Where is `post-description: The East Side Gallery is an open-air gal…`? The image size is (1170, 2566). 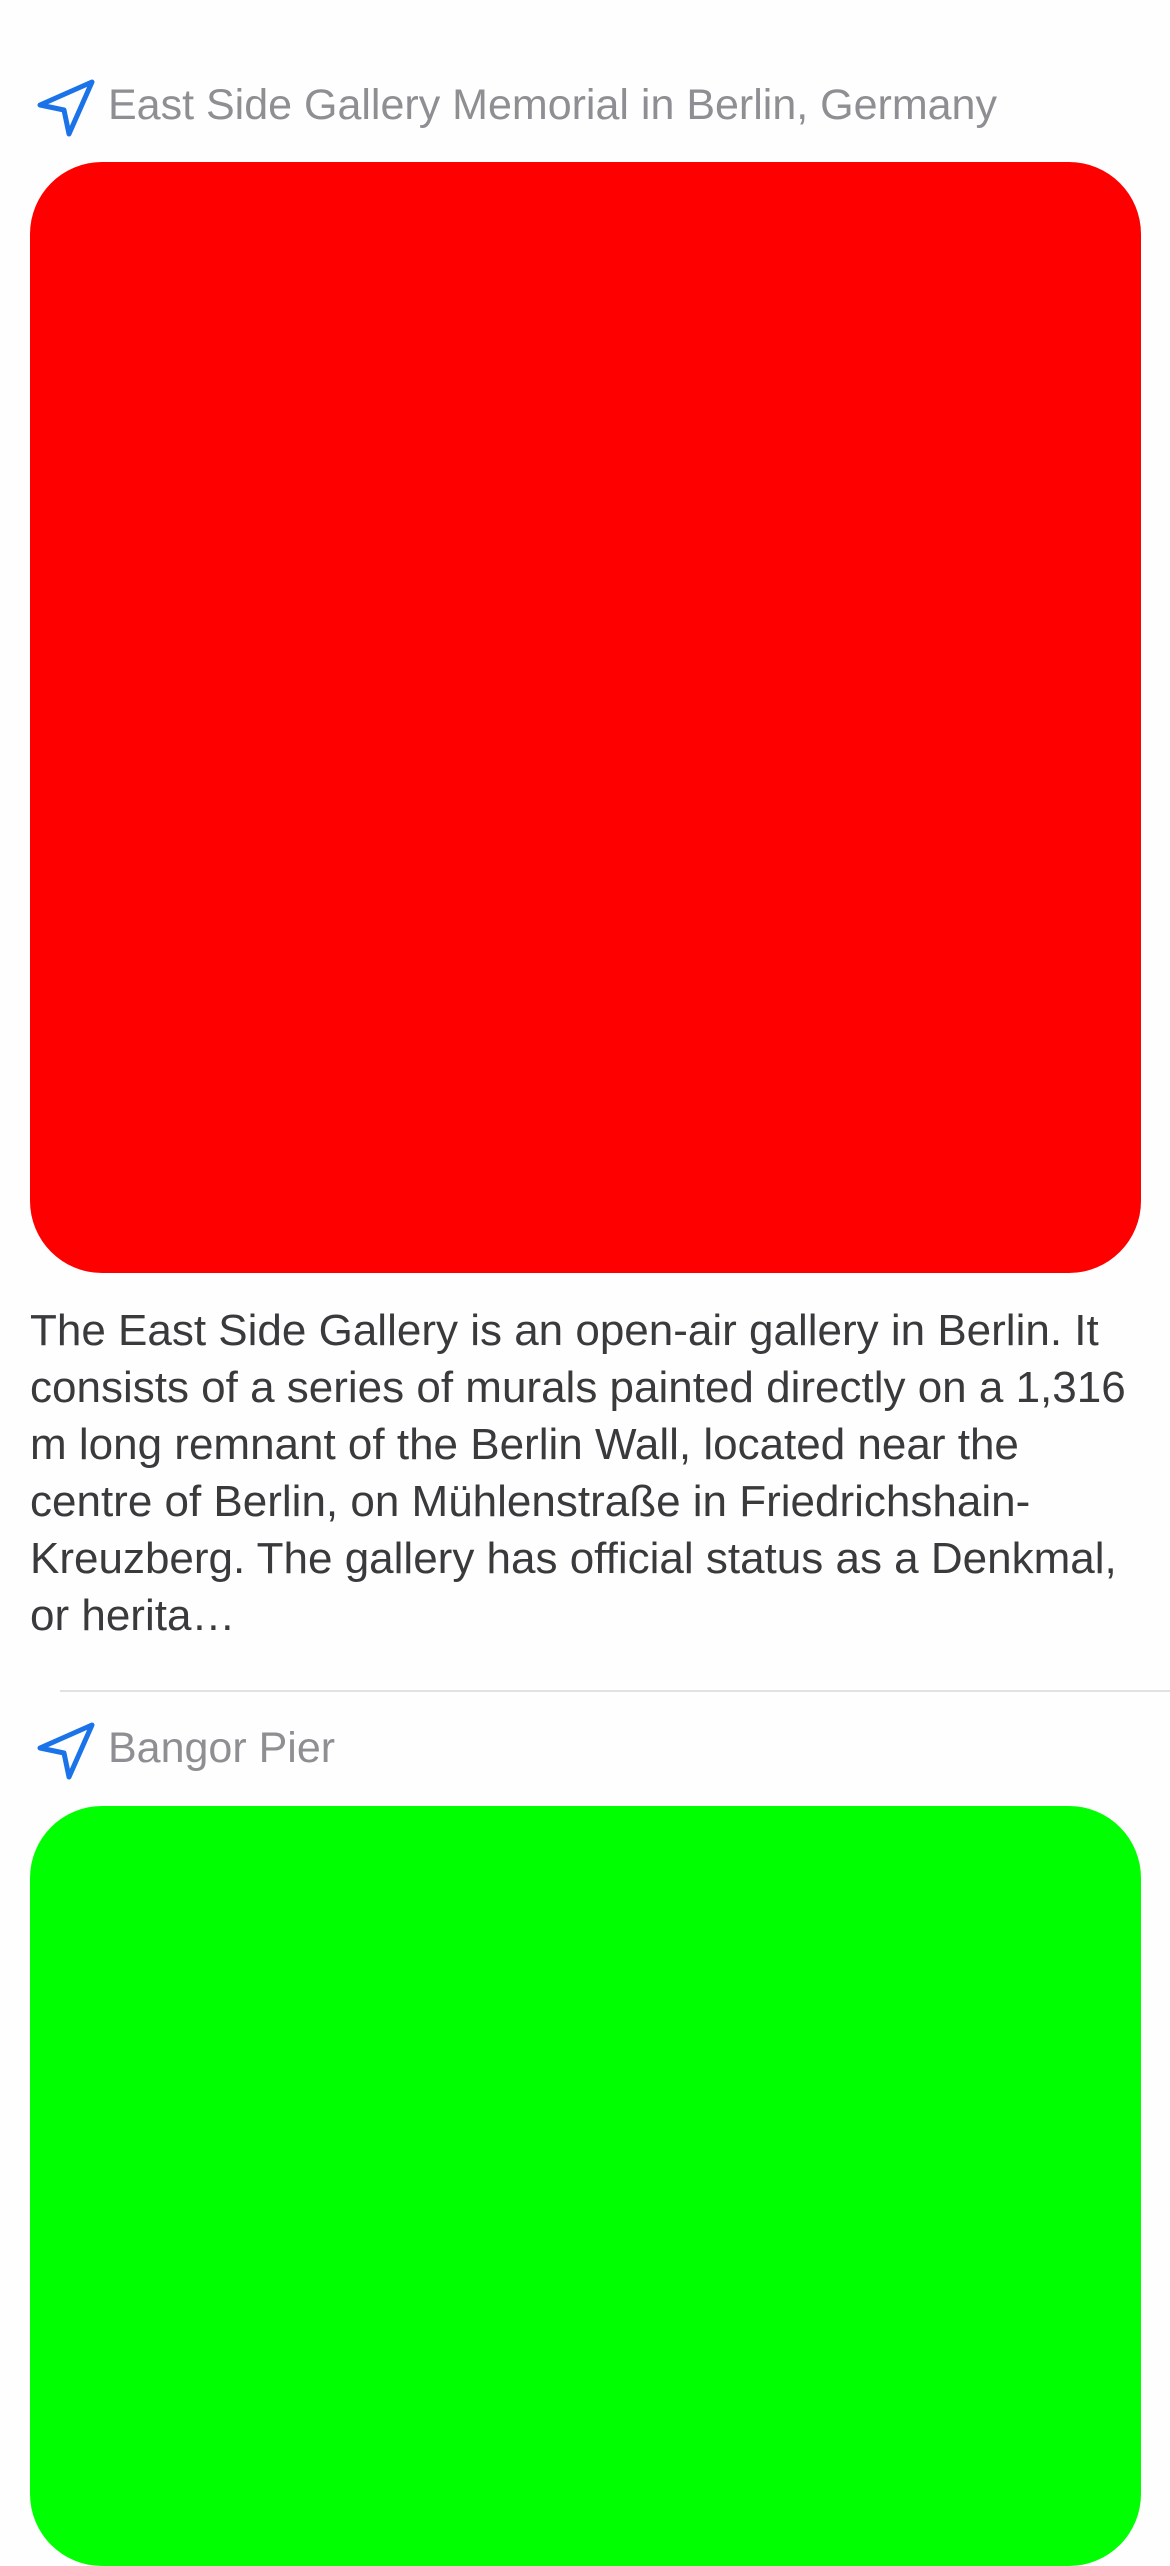
post-description: The East Side Gallery is an open-air gal… is located at coordinates (578, 1473).